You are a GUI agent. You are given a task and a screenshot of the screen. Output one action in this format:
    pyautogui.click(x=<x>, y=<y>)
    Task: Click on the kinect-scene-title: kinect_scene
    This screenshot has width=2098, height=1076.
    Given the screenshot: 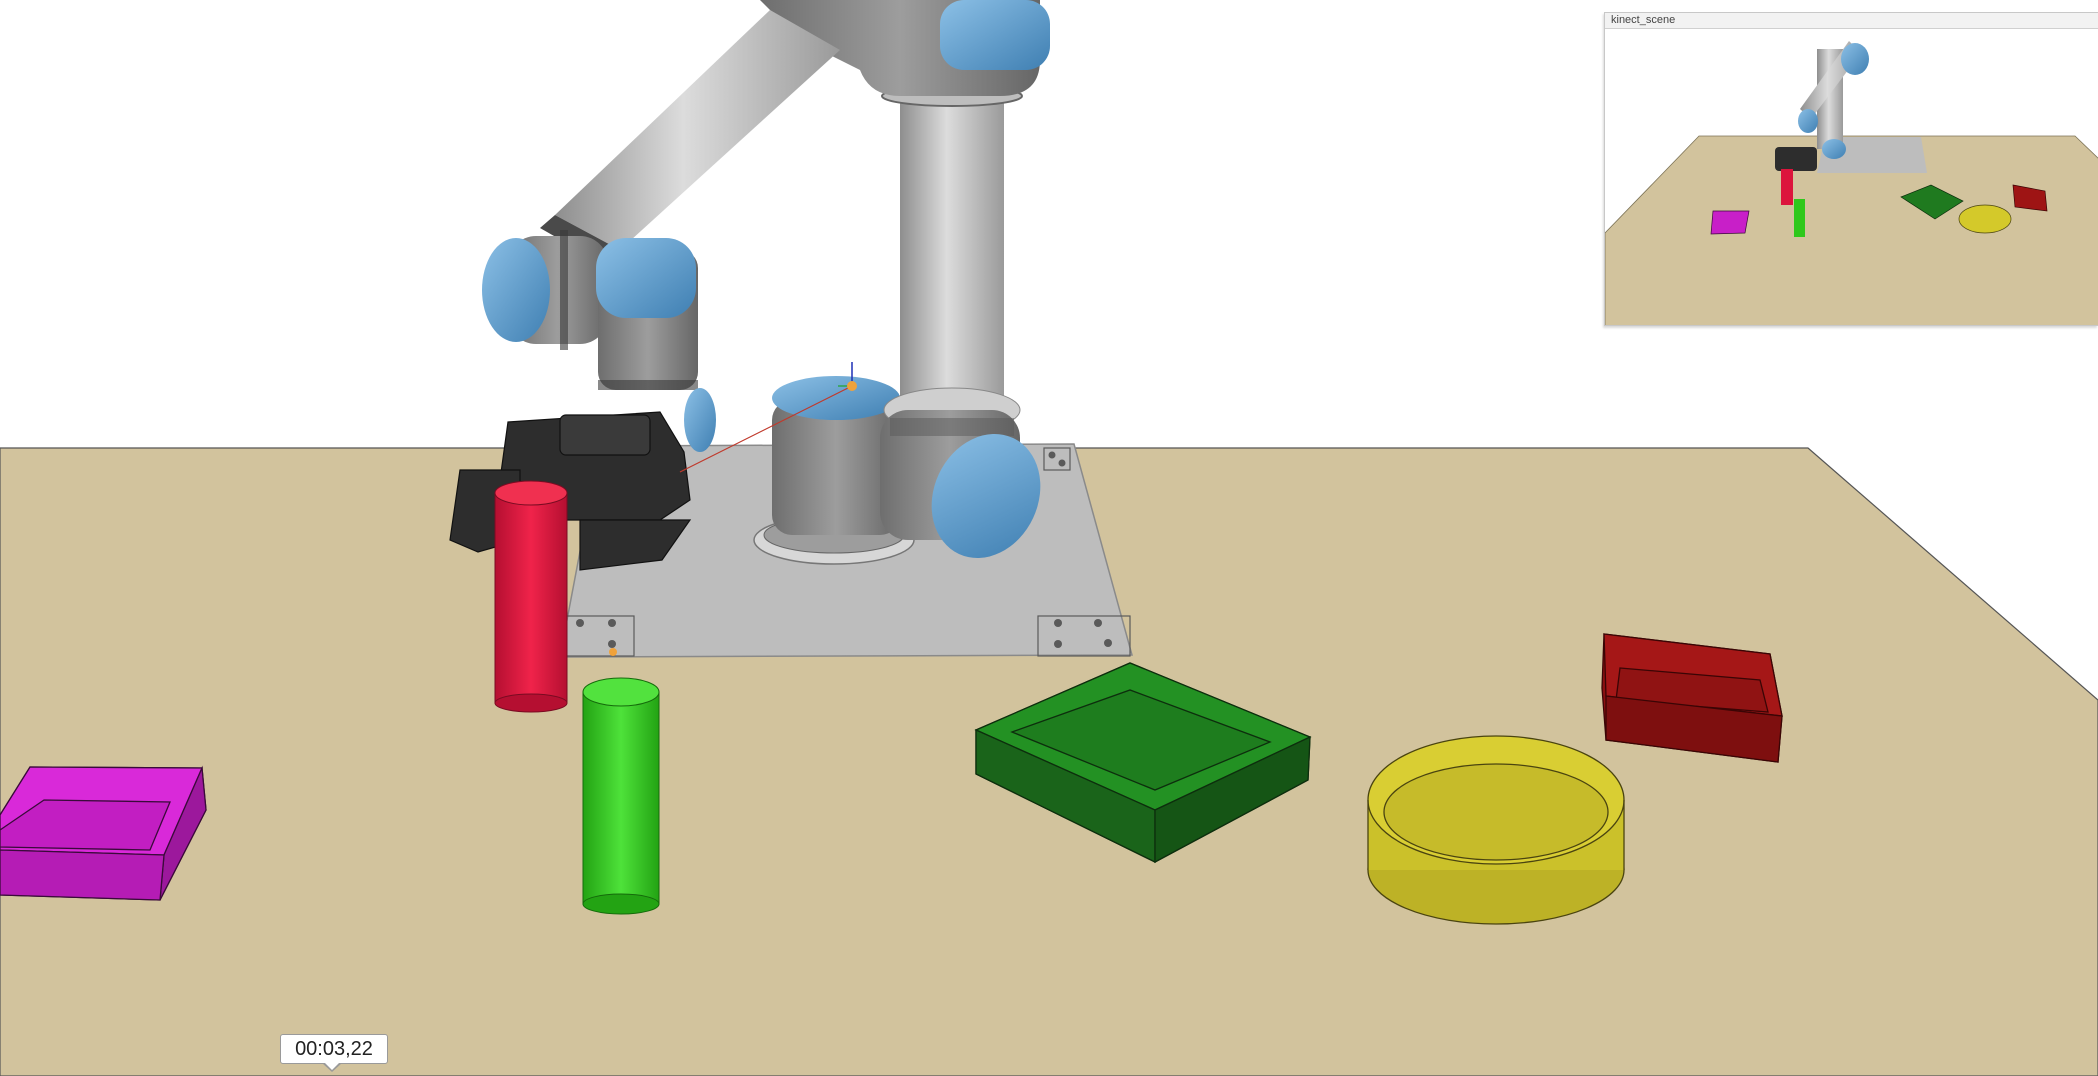 What is the action you would take?
    pyautogui.click(x=1851, y=21)
    